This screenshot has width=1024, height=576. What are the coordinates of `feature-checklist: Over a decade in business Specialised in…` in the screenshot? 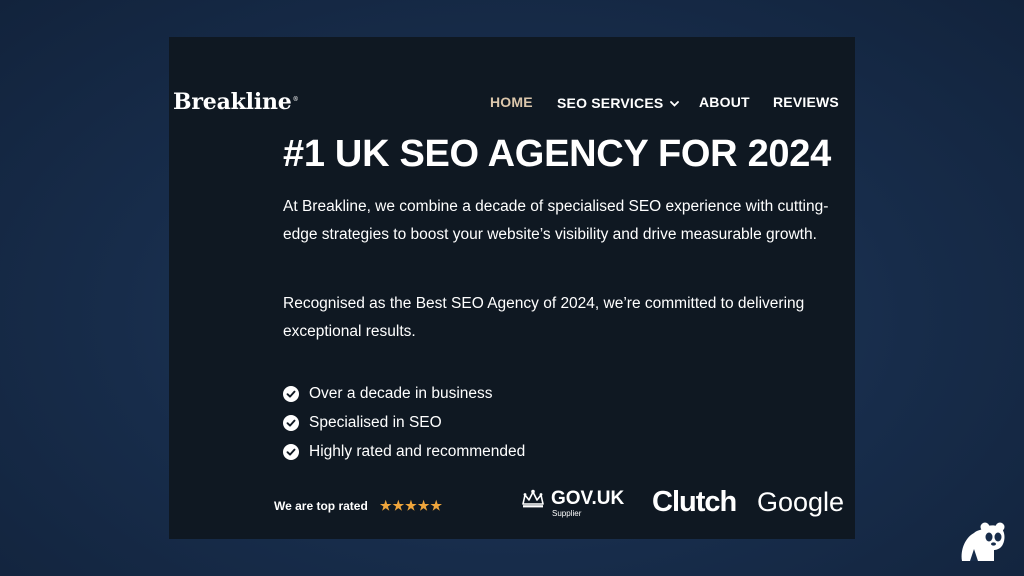 It's located at (404, 422).